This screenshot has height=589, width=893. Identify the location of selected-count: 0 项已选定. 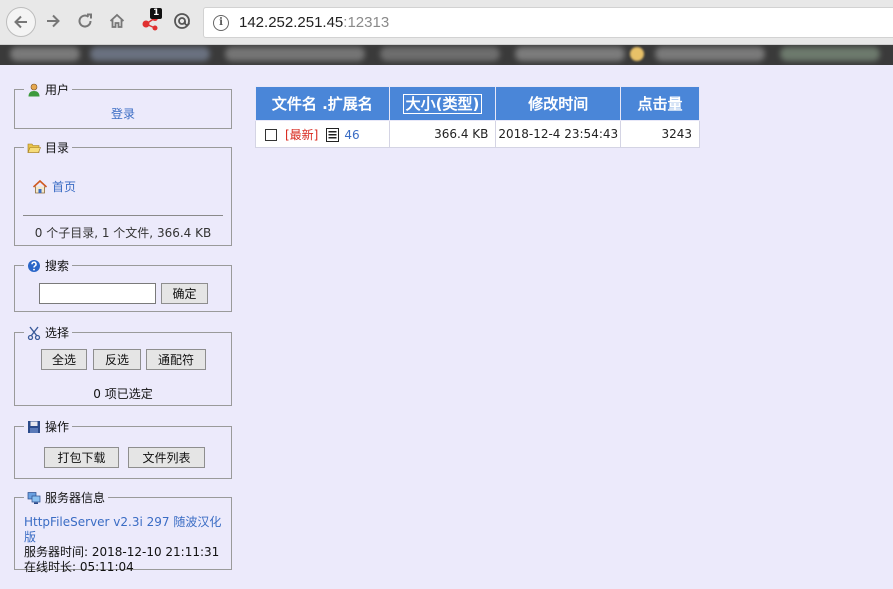
(123, 394).